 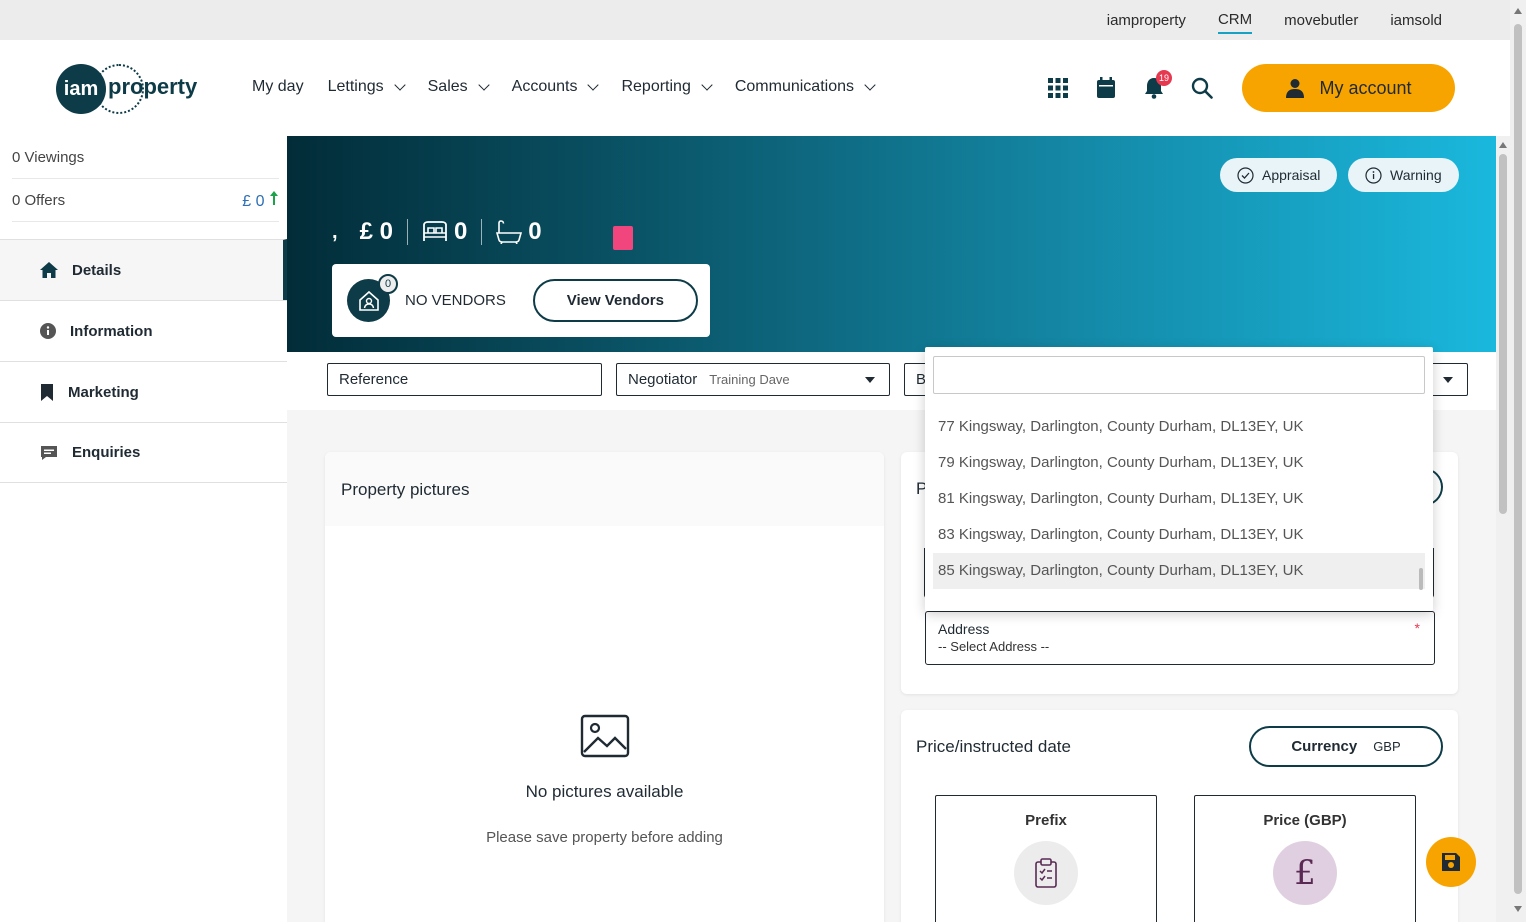 I want to click on topbar-link-movebutler: movebutler, so click(x=1321, y=20).